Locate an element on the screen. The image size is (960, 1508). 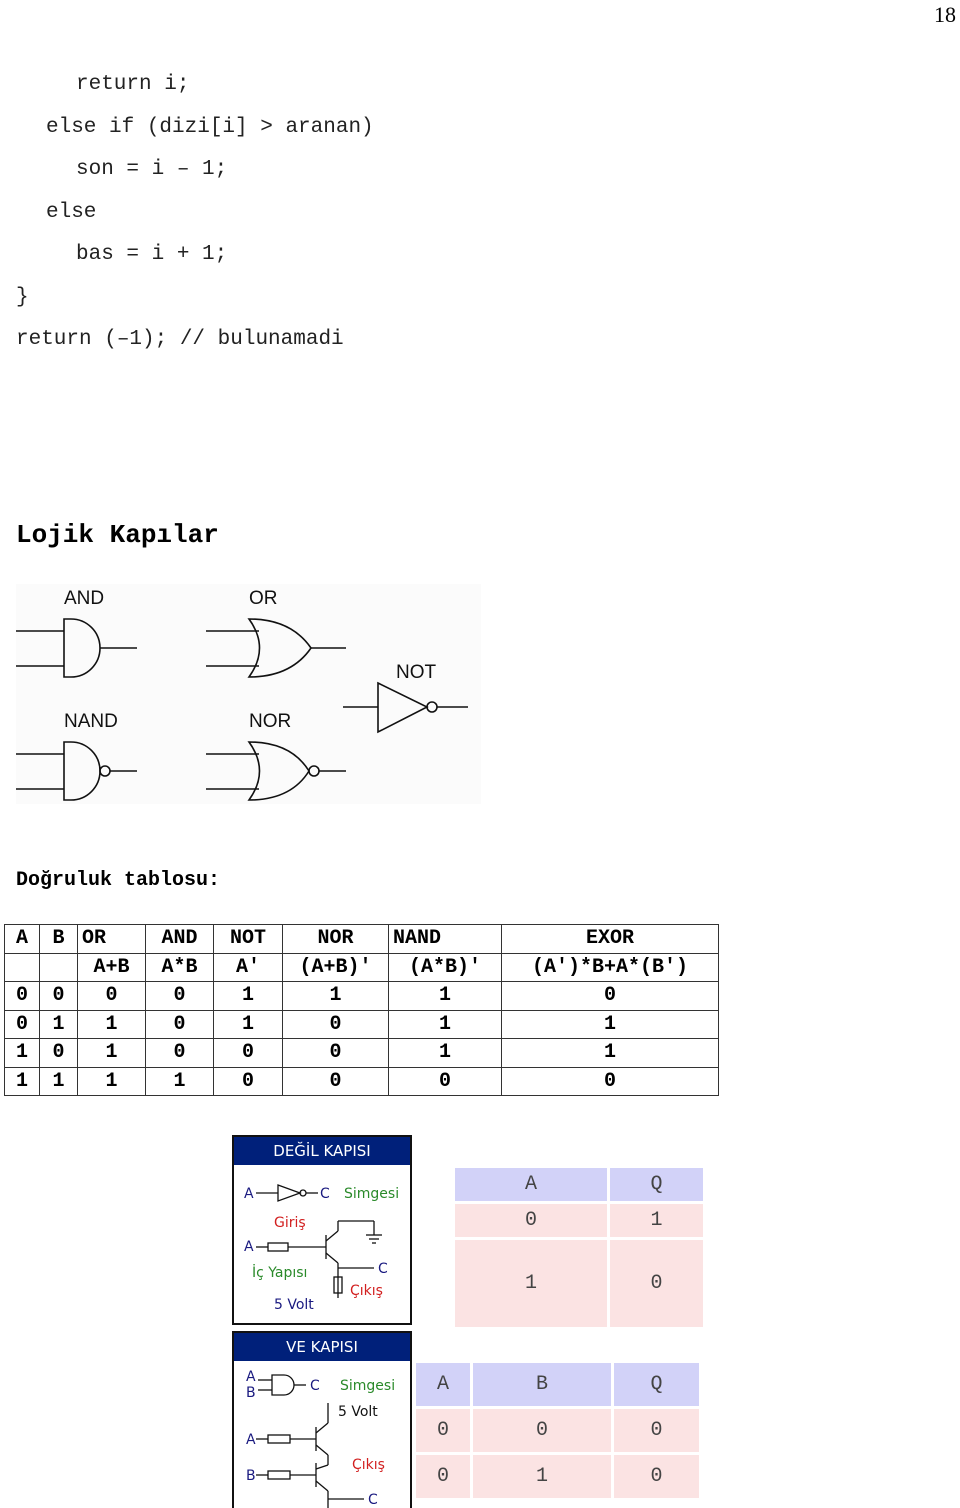
and-output-caption: Çıkış is located at coordinates (368, 1465).